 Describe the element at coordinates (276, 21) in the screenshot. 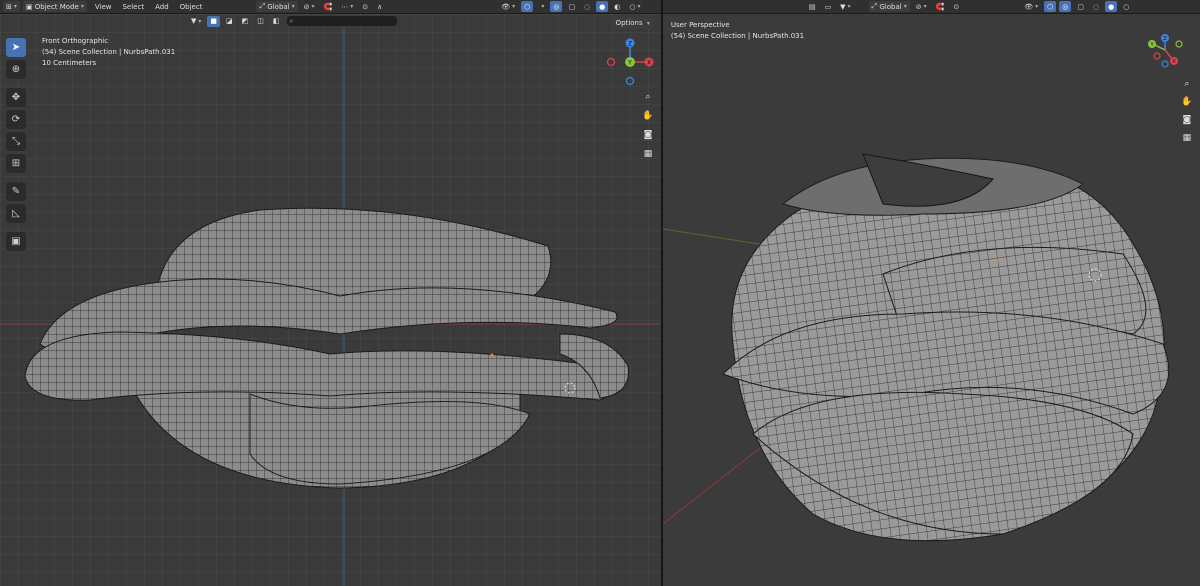

I see `select-mode-intersect-icon: ◧` at that location.